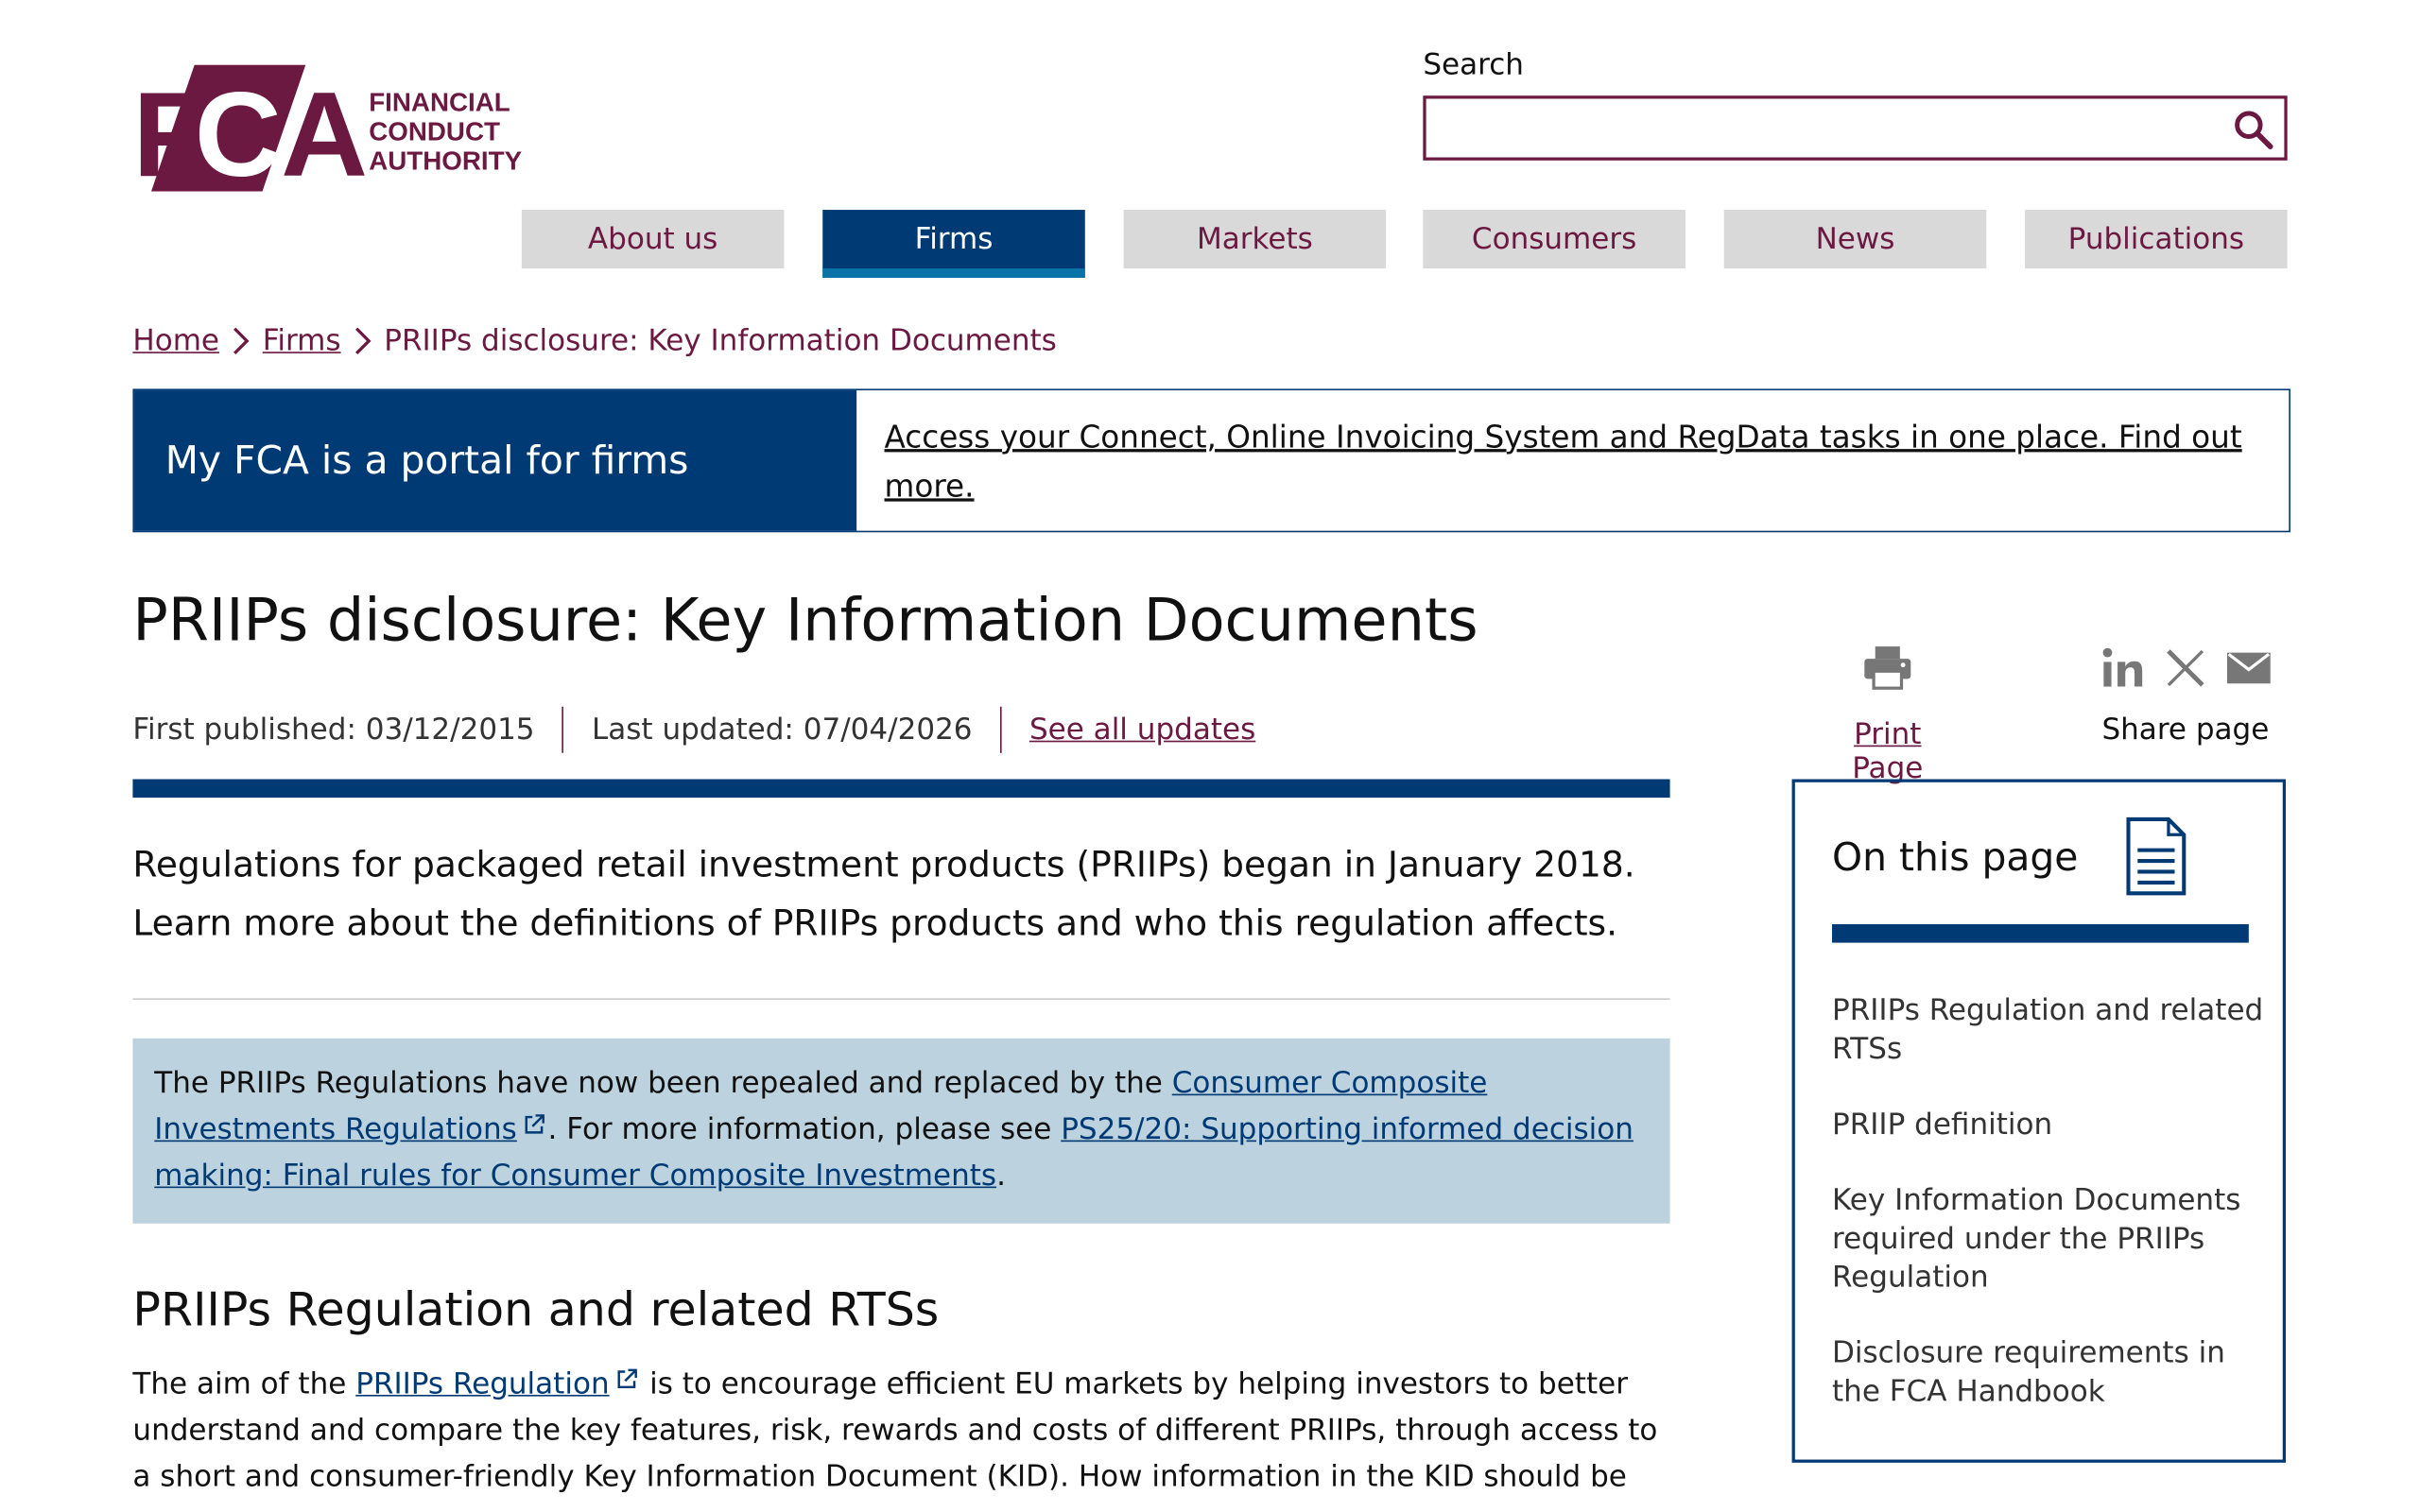 The height and width of the screenshot is (1512, 2420). I want to click on nav-markets: Markets, so click(1255, 239).